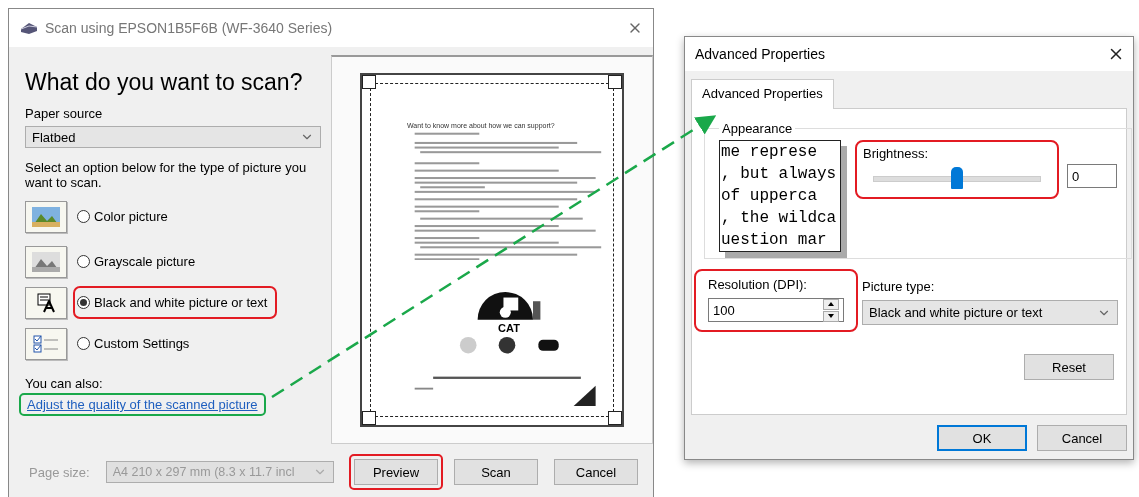 This screenshot has height=497, width=1139. I want to click on logo-label: CAT, so click(509, 327).